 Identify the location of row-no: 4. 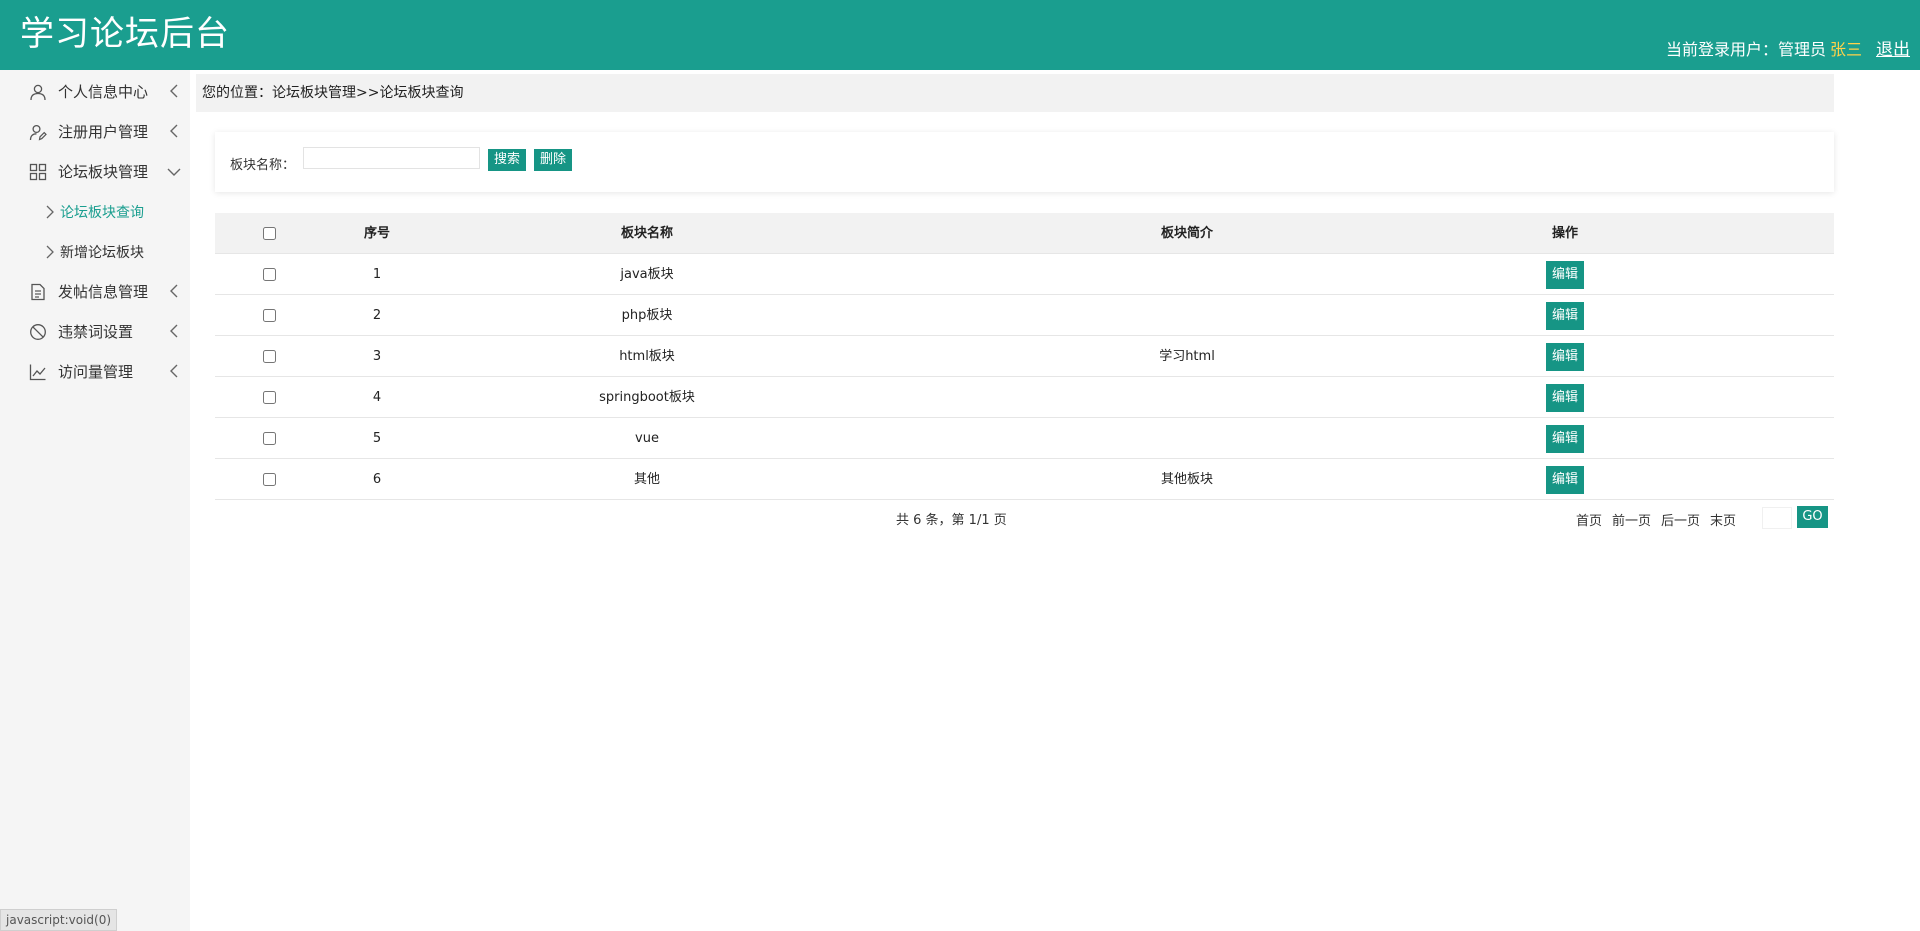
(377, 397).